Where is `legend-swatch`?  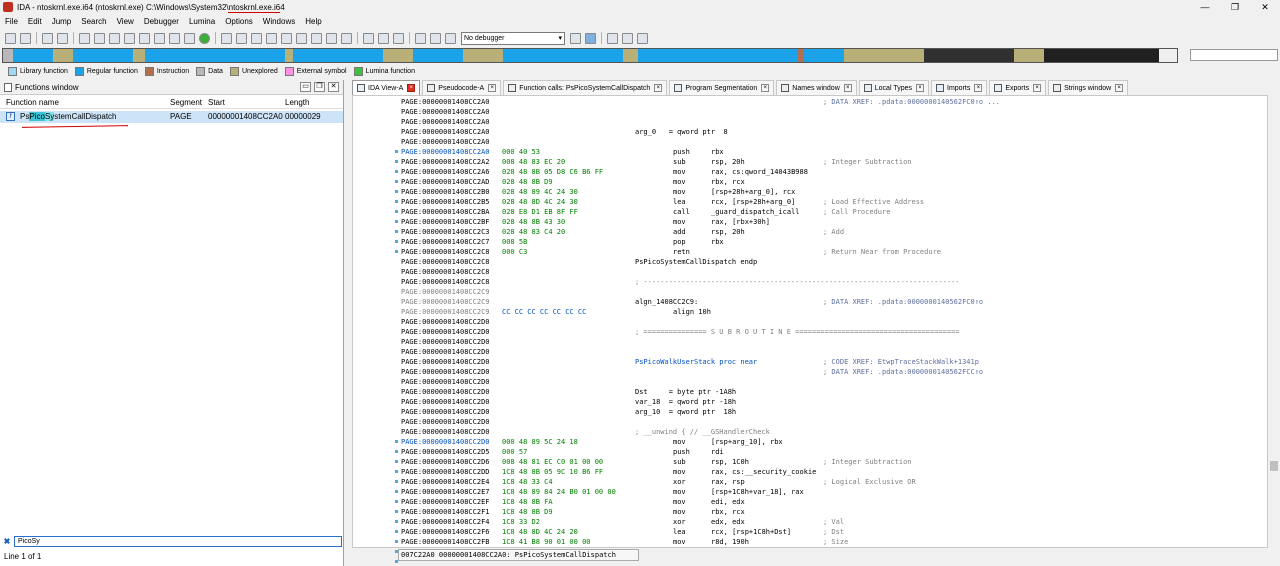 legend-swatch is located at coordinates (12, 71).